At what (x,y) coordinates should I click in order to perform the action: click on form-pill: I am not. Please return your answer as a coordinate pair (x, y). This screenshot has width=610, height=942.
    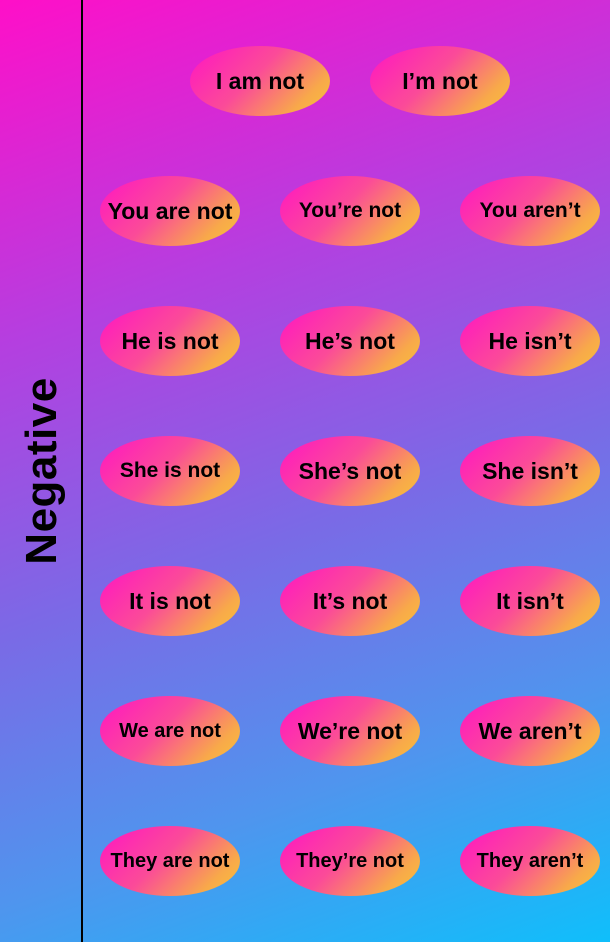
    Looking at the image, I should click on (260, 81).